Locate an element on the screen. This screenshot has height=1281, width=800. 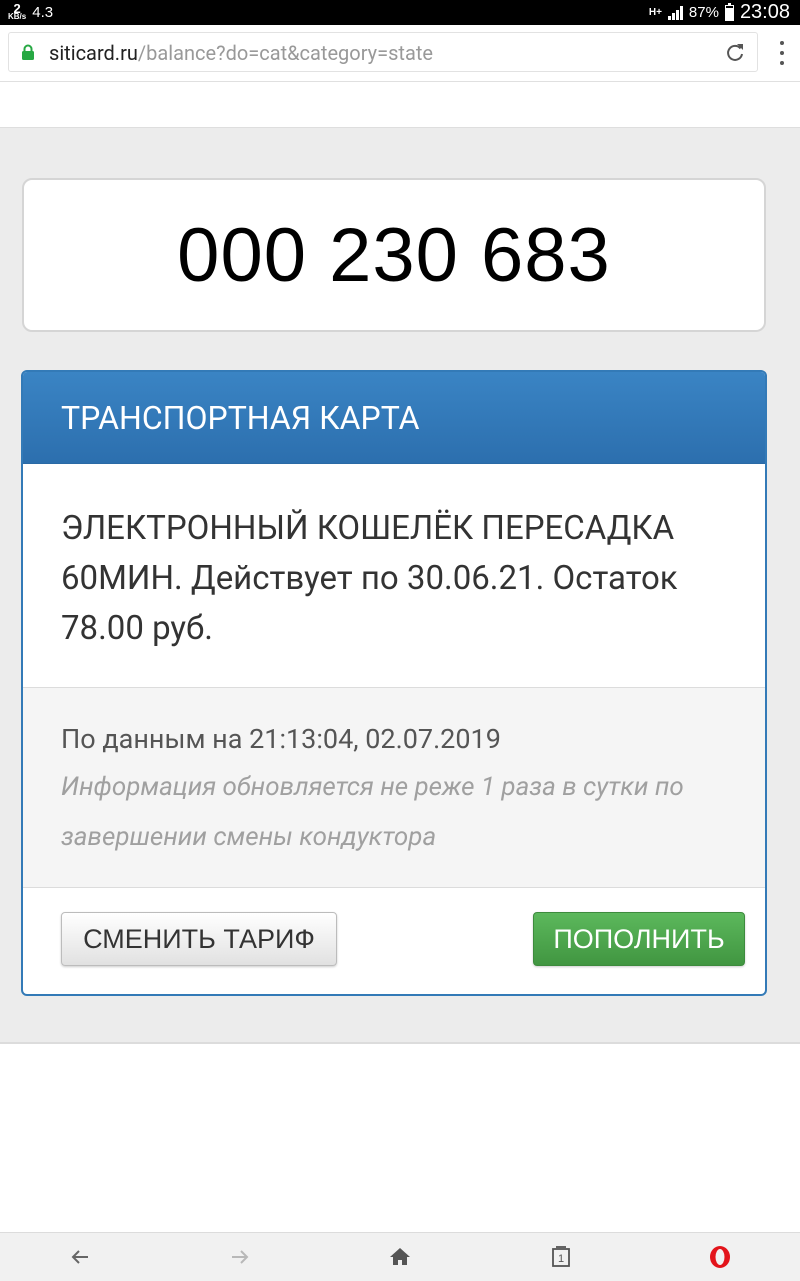
status-bar-right: H+ 87% 23:08 is located at coordinates (719, 12).